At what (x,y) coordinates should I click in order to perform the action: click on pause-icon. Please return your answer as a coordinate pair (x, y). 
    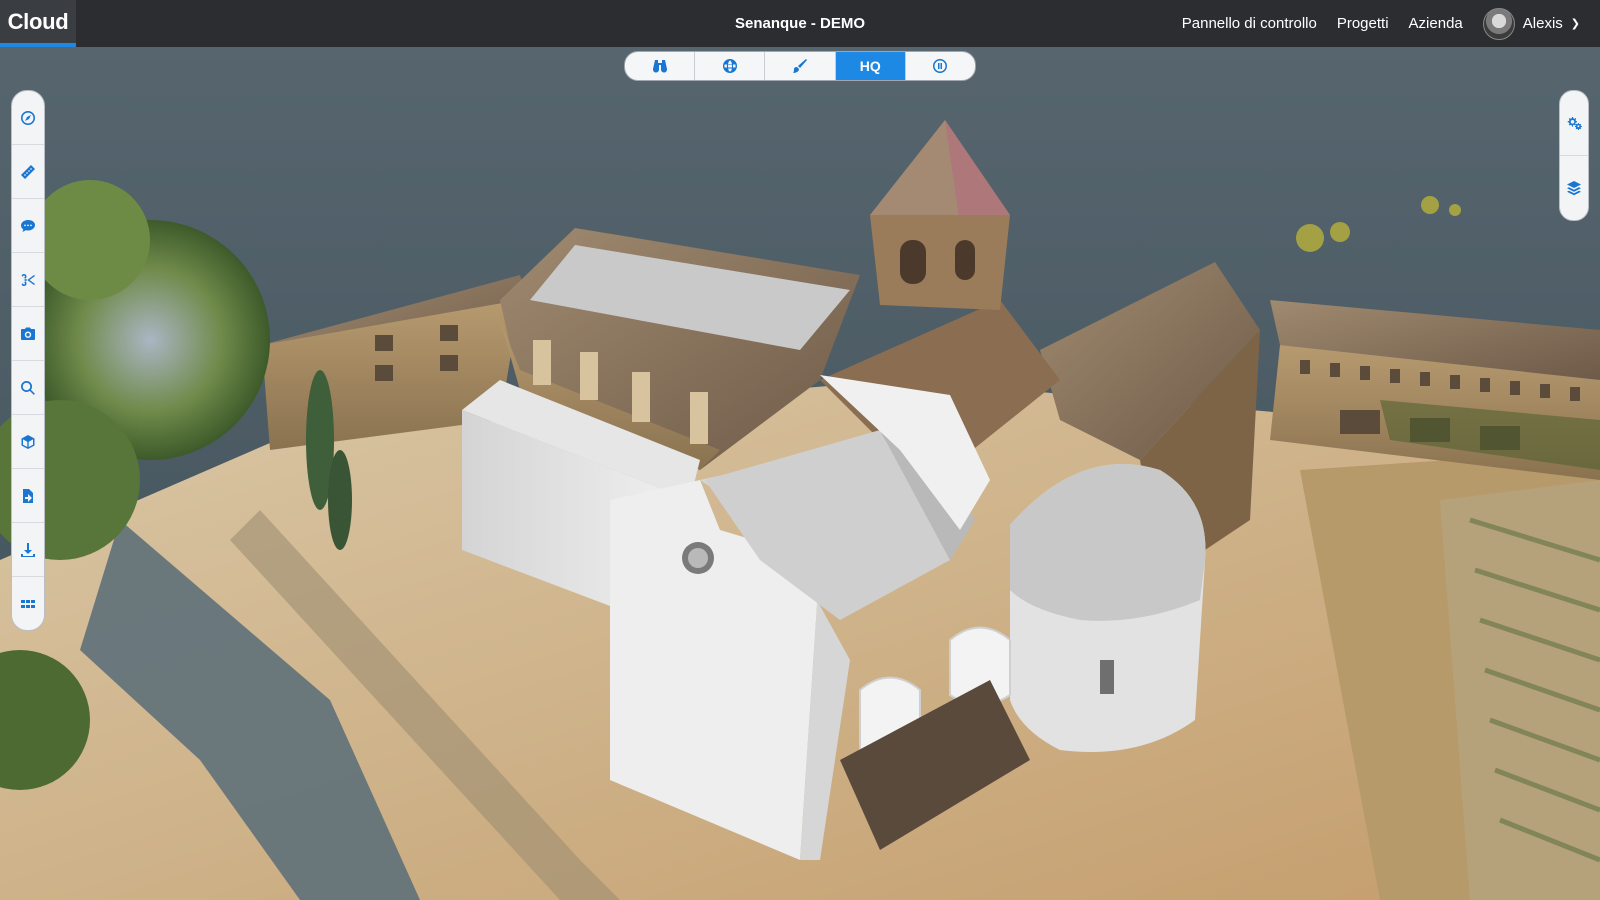
    Looking at the image, I should click on (940, 66).